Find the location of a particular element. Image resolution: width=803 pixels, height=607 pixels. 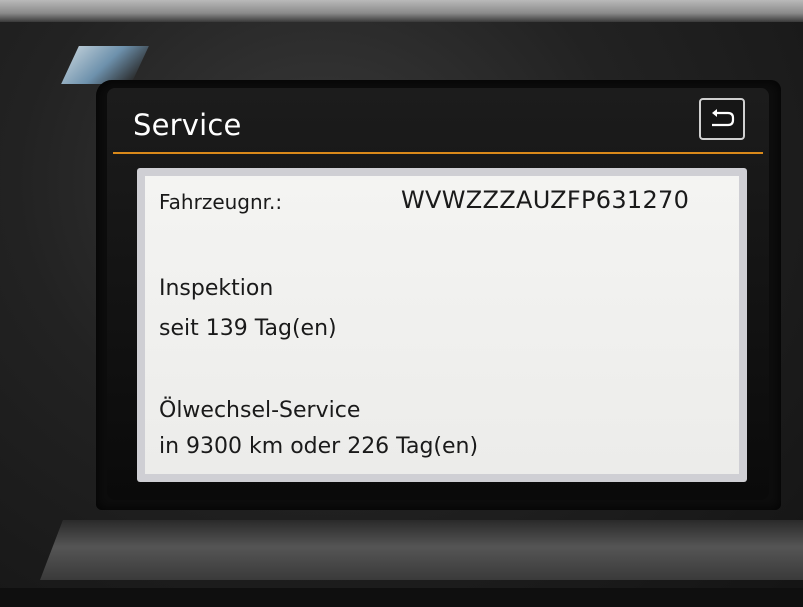

bezel-reflection is located at coordinates (105, 65).